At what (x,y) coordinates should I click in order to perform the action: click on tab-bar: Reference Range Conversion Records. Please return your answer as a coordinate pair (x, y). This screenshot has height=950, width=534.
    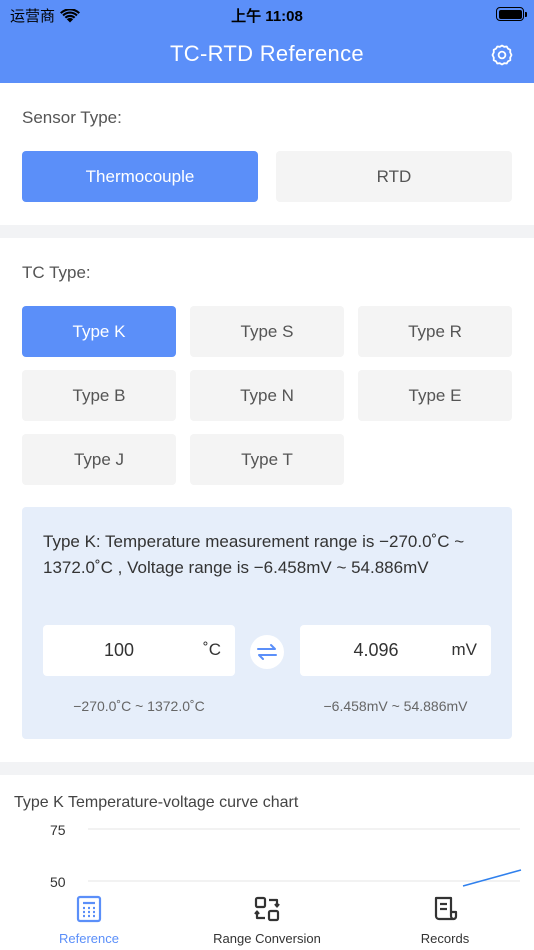
    Looking at the image, I should click on (267, 920).